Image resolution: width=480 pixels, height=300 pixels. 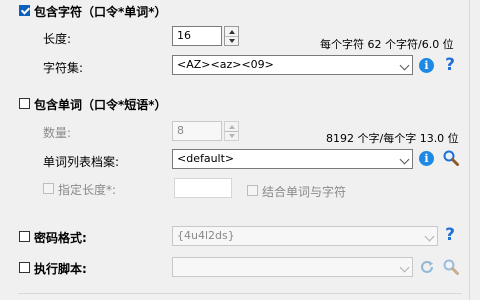 What do you see at coordinates (206, 158) in the screenshot?
I see `wordlist-value: <default>` at bounding box center [206, 158].